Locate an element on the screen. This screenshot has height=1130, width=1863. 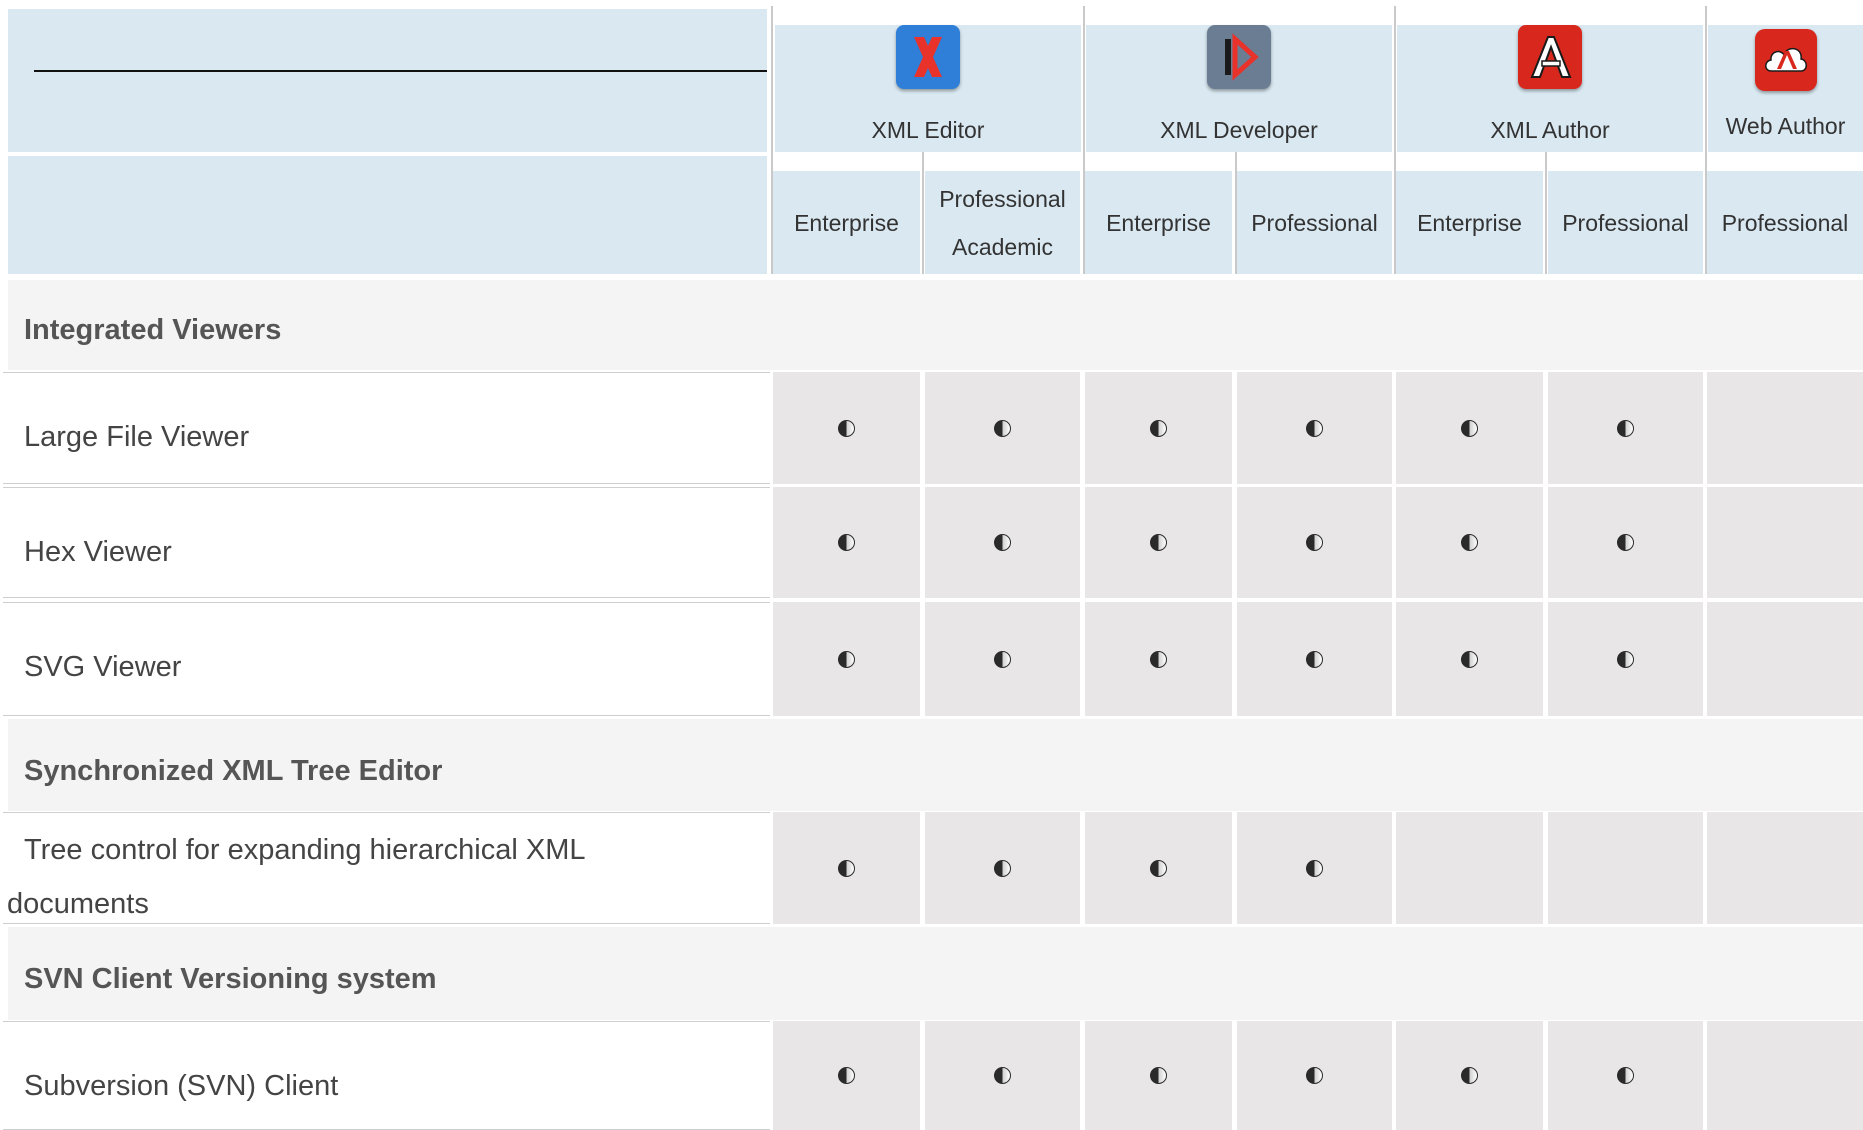
product-name: XML Editor is located at coordinates (928, 130).